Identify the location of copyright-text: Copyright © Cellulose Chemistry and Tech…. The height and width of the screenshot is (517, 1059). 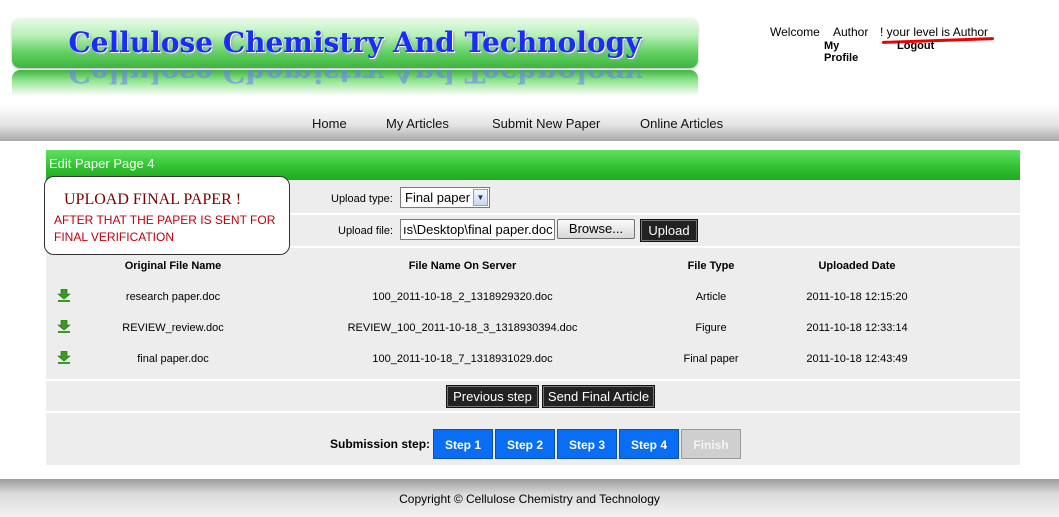
(529, 499).